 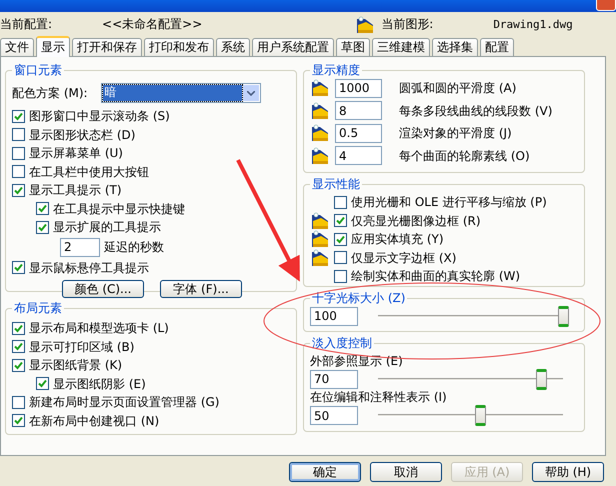 What do you see at coordinates (179, 47) in the screenshot?
I see `tab: 打印和发布` at bounding box center [179, 47].